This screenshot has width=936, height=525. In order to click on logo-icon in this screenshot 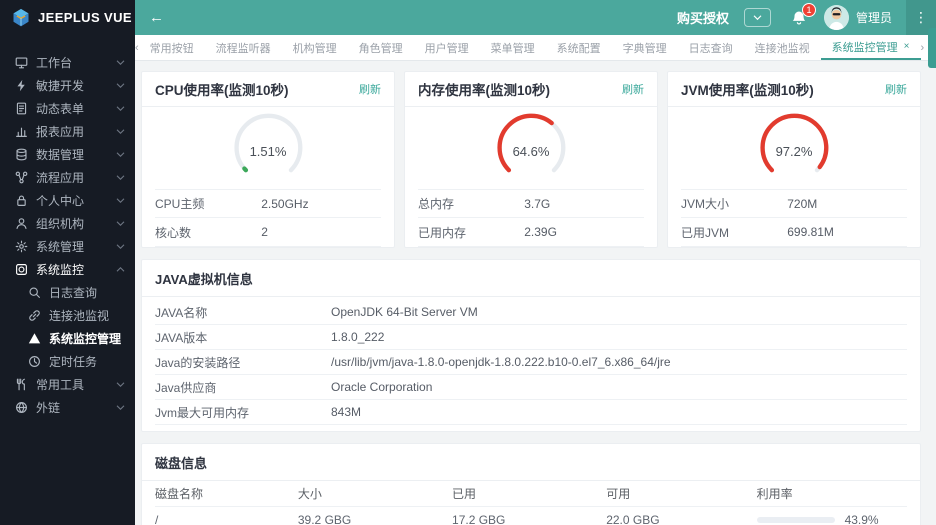, I will do `click(21, 17)`.